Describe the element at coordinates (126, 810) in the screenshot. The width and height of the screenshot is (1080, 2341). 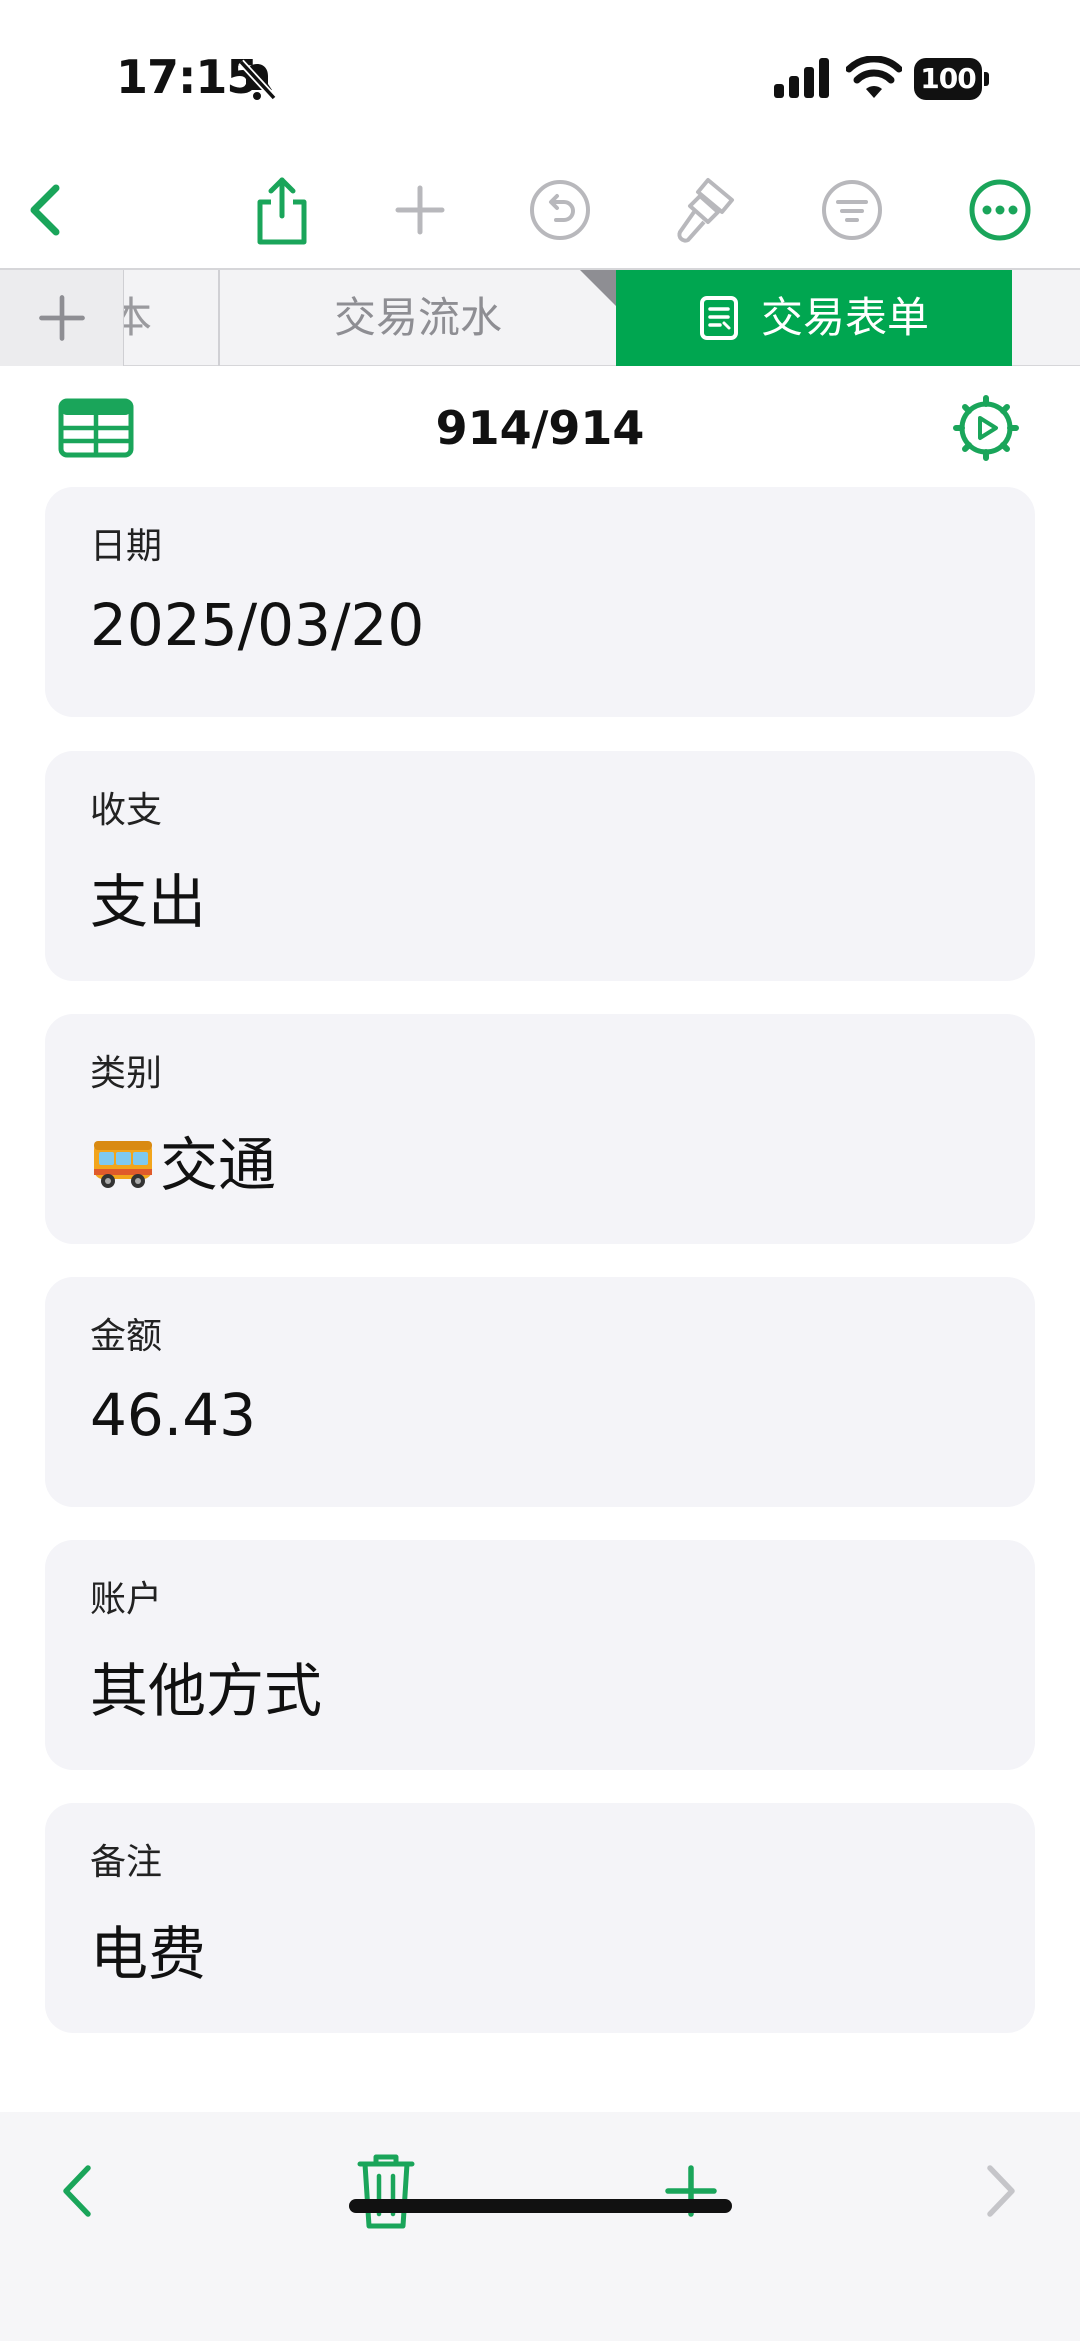
I see `field-label: 收支` at that location.